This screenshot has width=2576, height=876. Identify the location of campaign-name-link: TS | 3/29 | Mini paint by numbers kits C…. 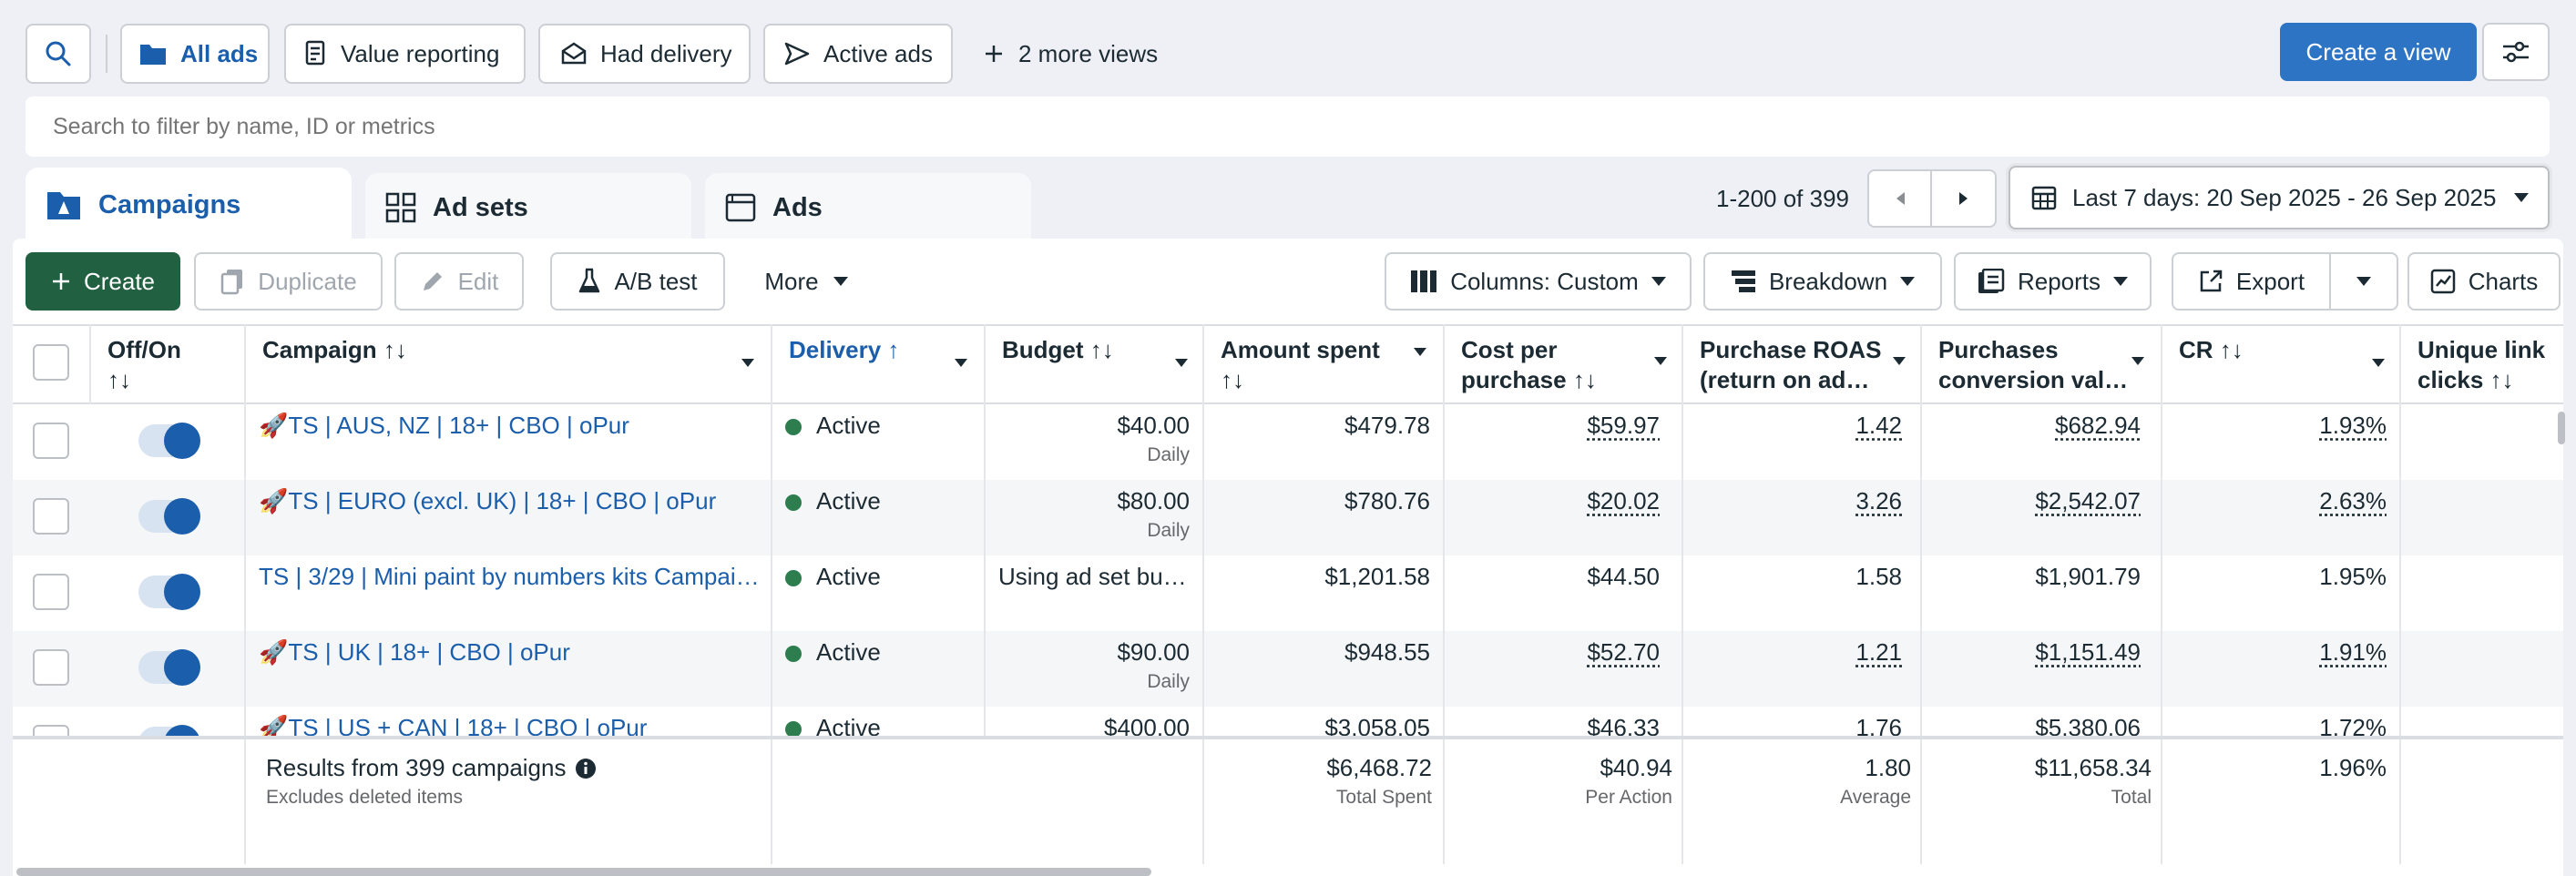
(510, 577).